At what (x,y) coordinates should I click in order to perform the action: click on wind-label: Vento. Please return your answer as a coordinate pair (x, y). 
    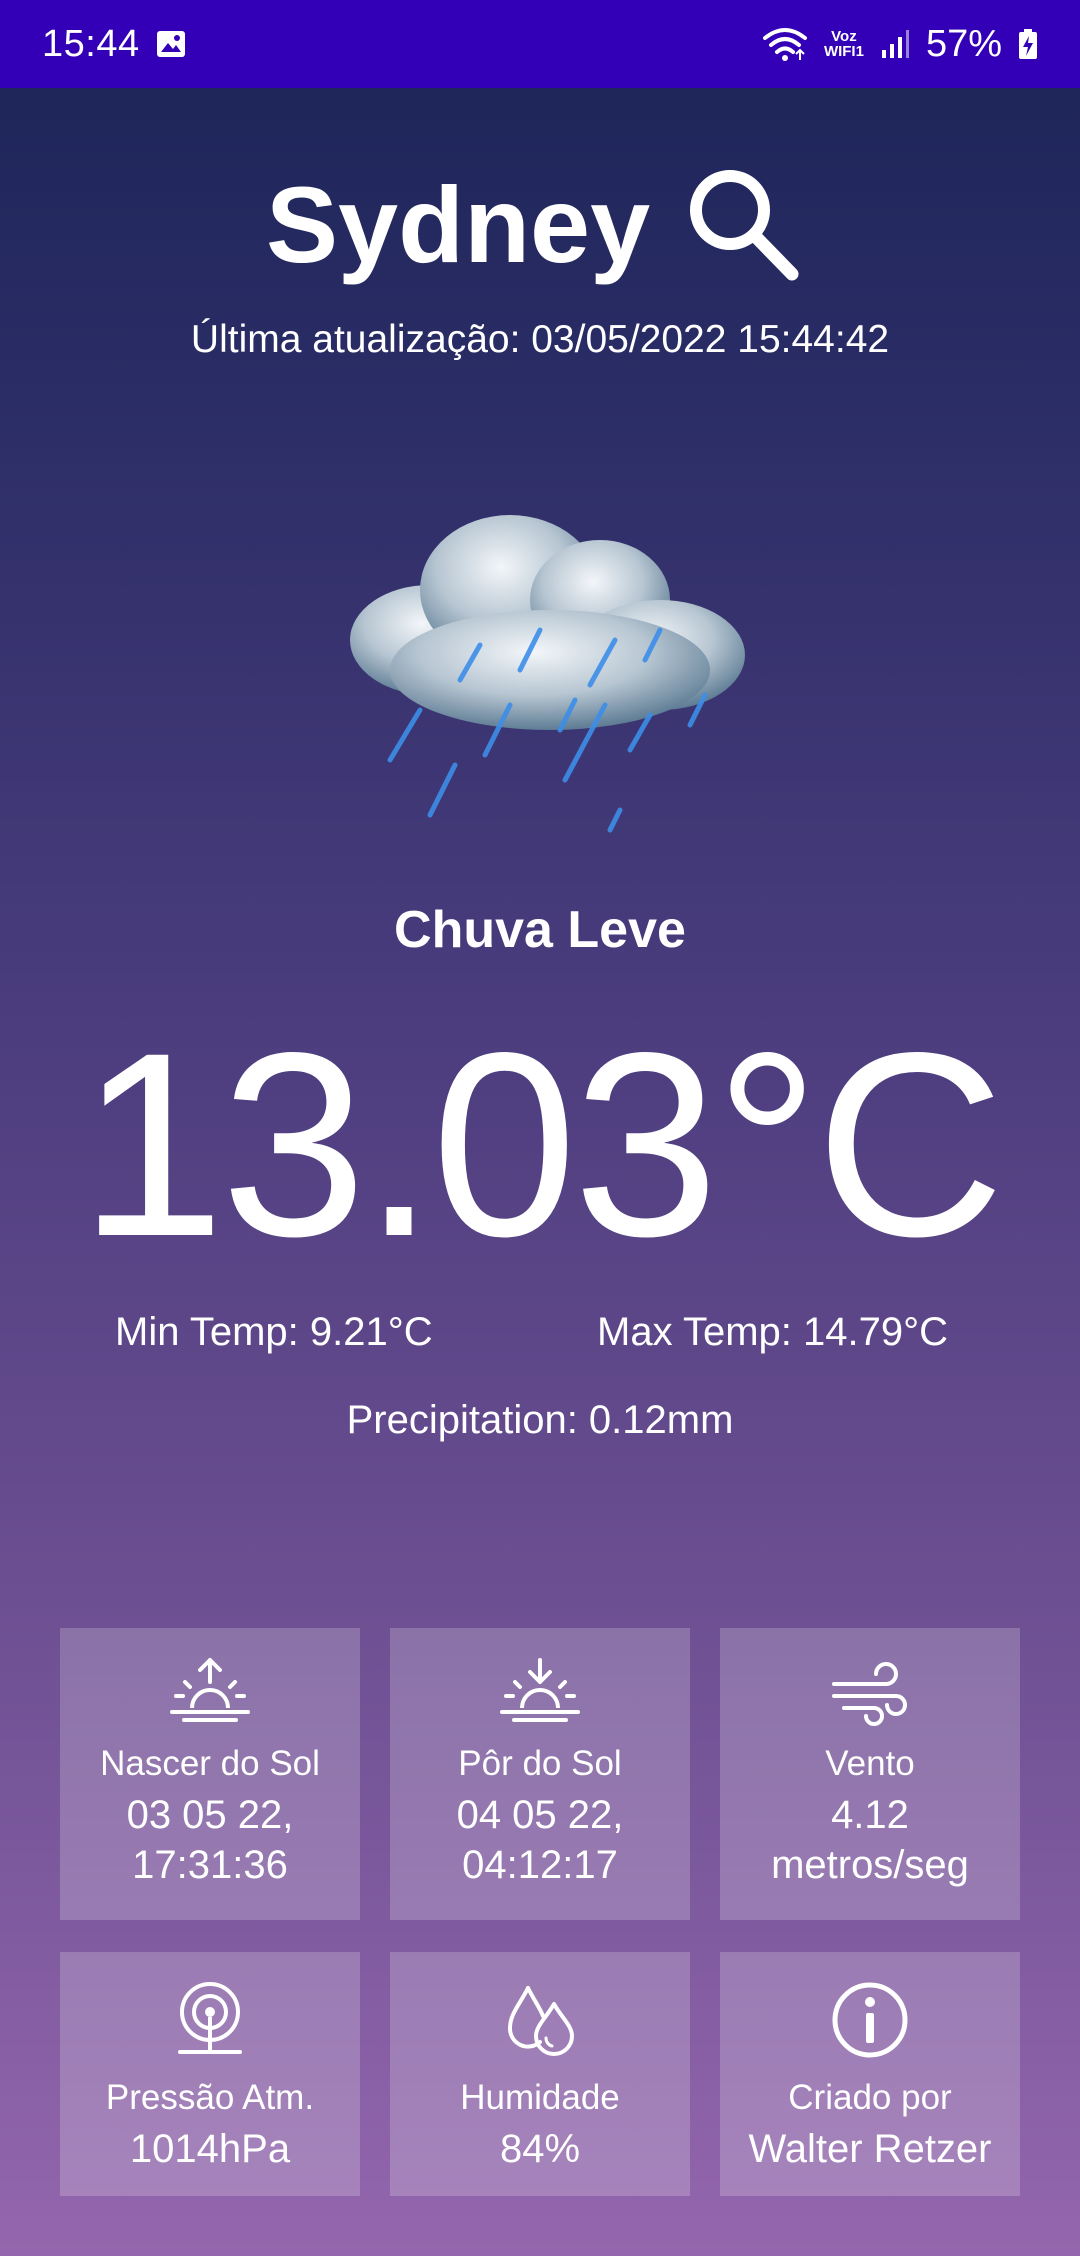
    Looking at the image, I should click on (870, 1763).